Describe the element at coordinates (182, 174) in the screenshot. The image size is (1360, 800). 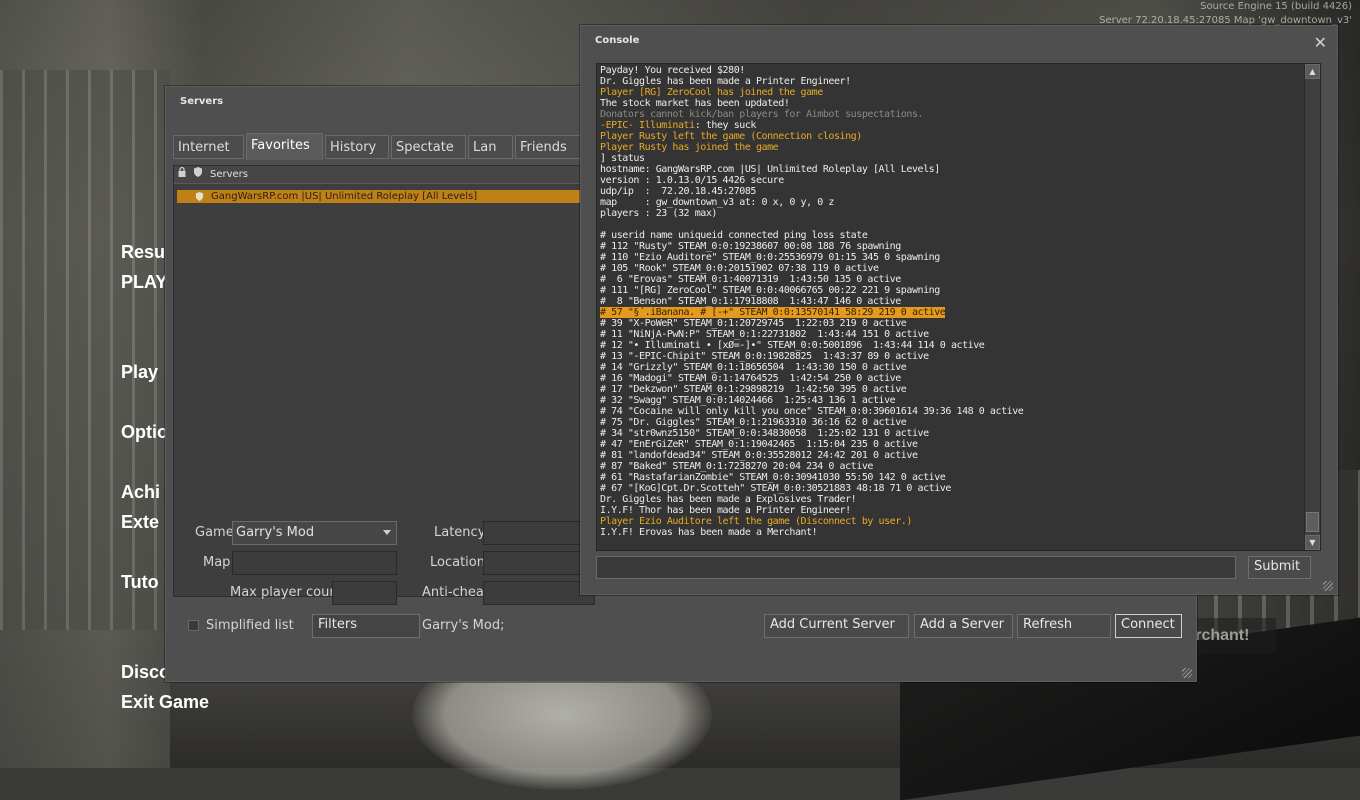
I see `lock-column-icon` at that location.